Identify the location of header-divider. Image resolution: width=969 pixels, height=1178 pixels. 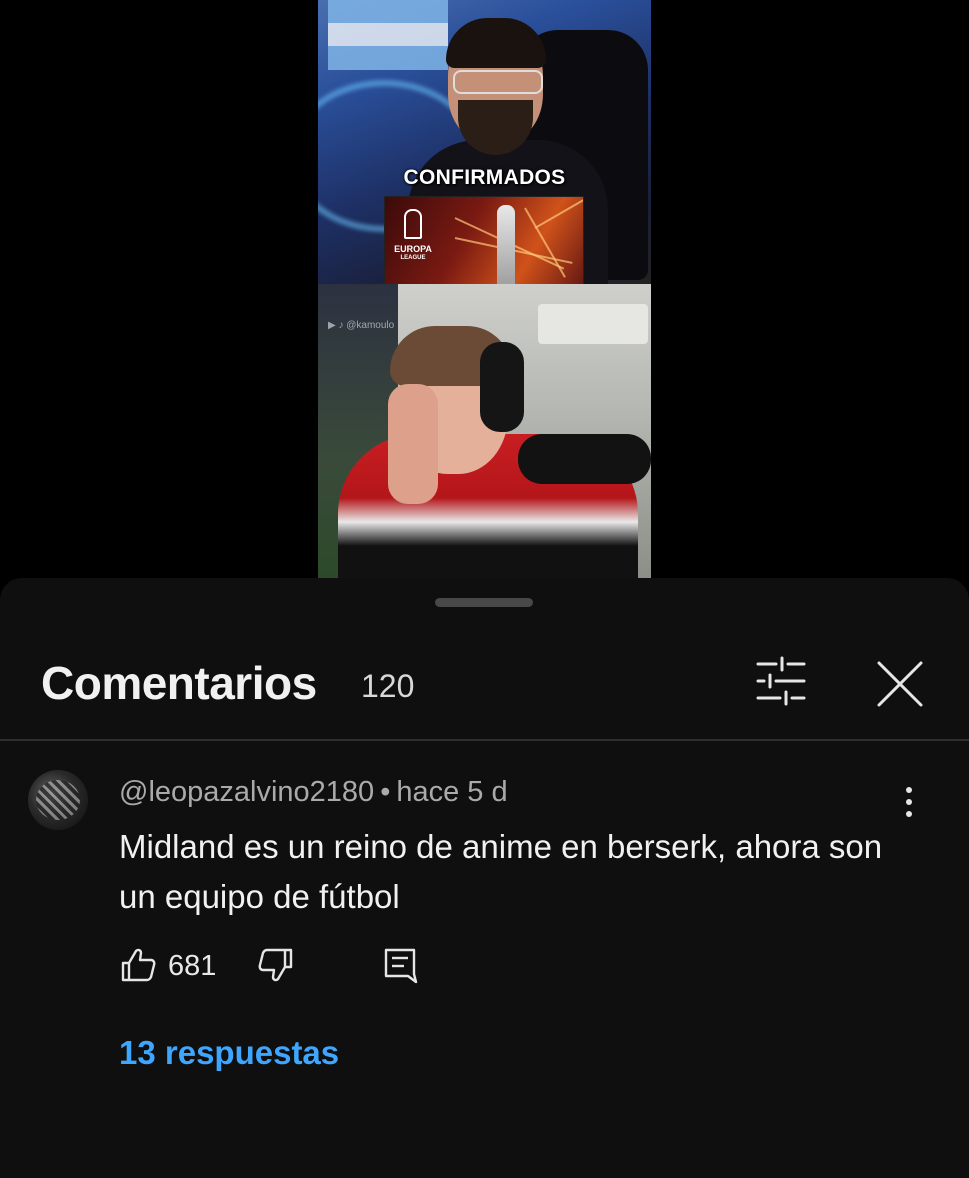
(484, 740).